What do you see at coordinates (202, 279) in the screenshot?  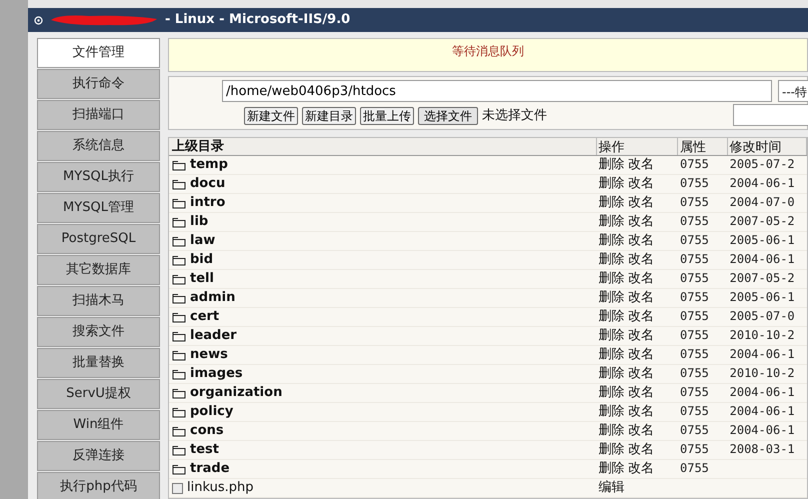 I see `folder-link: tell` at bounding box center [202, 279].